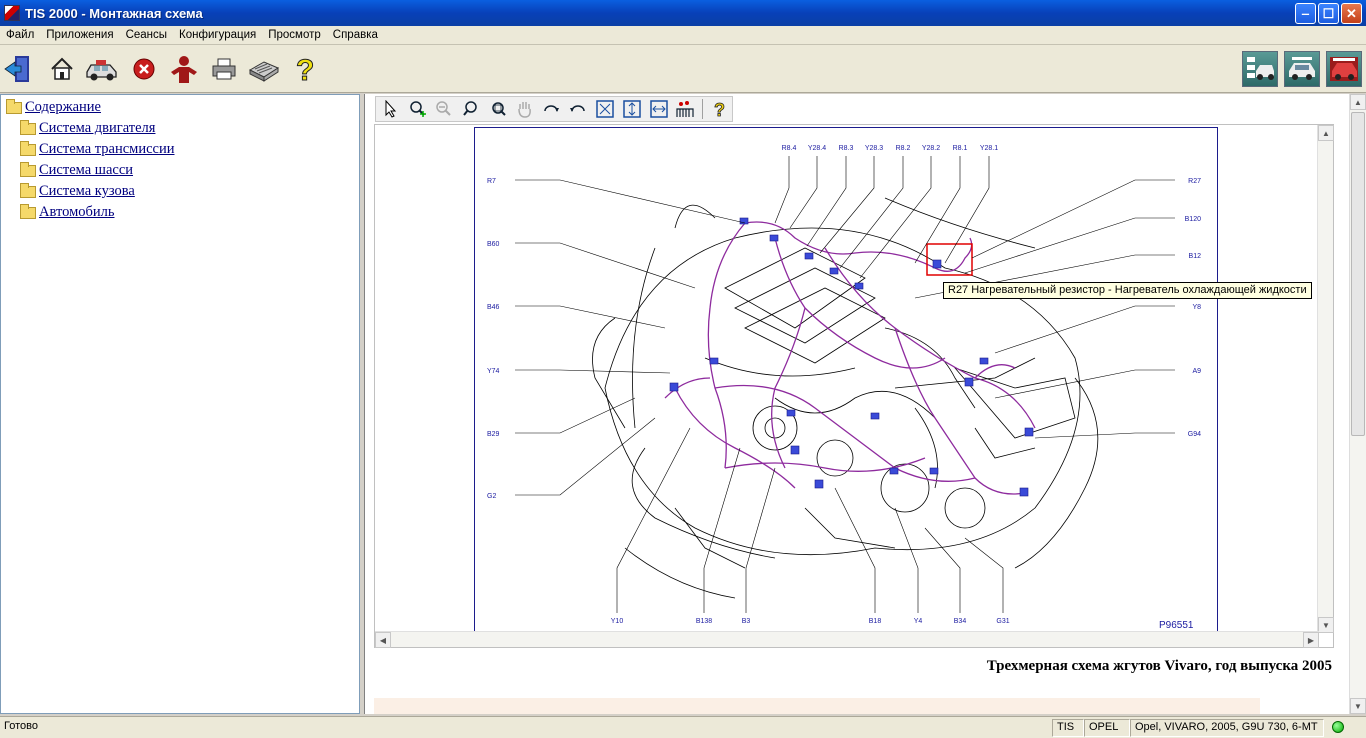 The height and width of the screenshot is (738, 1366). Describe the element at coordinates (391, 109) in the screenshot. I see `select-pointer-icon` at that location.